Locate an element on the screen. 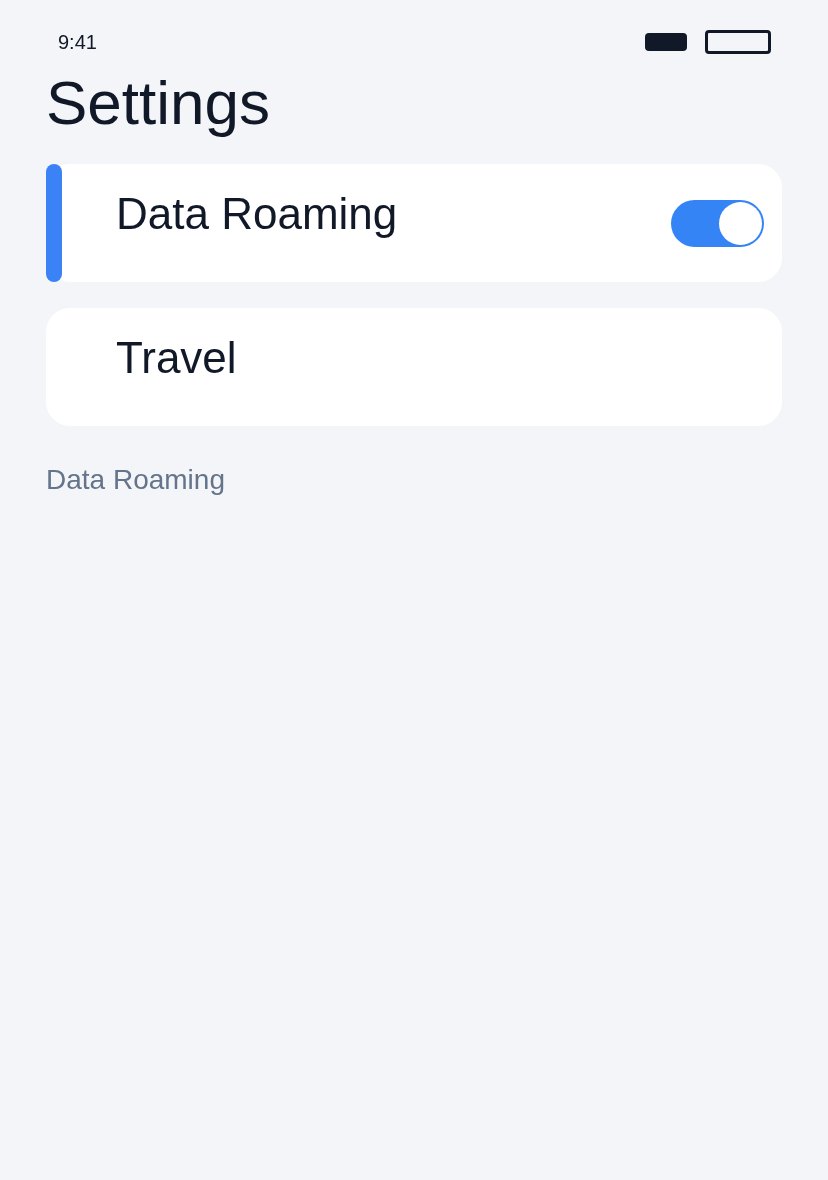  footer-note: Data Roaming is located at coordinates (136, 480).